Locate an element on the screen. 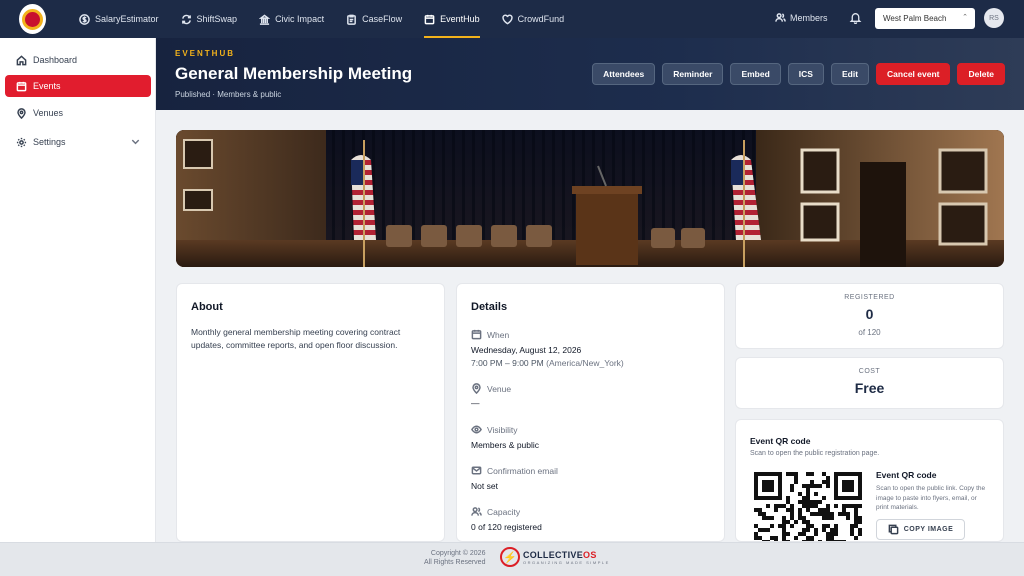 Image resolution: width=1024 pixels, height=576 pixels. copyright-text: Copyright © 2026 All Rights Reserved is located at coordinates (455, 558).